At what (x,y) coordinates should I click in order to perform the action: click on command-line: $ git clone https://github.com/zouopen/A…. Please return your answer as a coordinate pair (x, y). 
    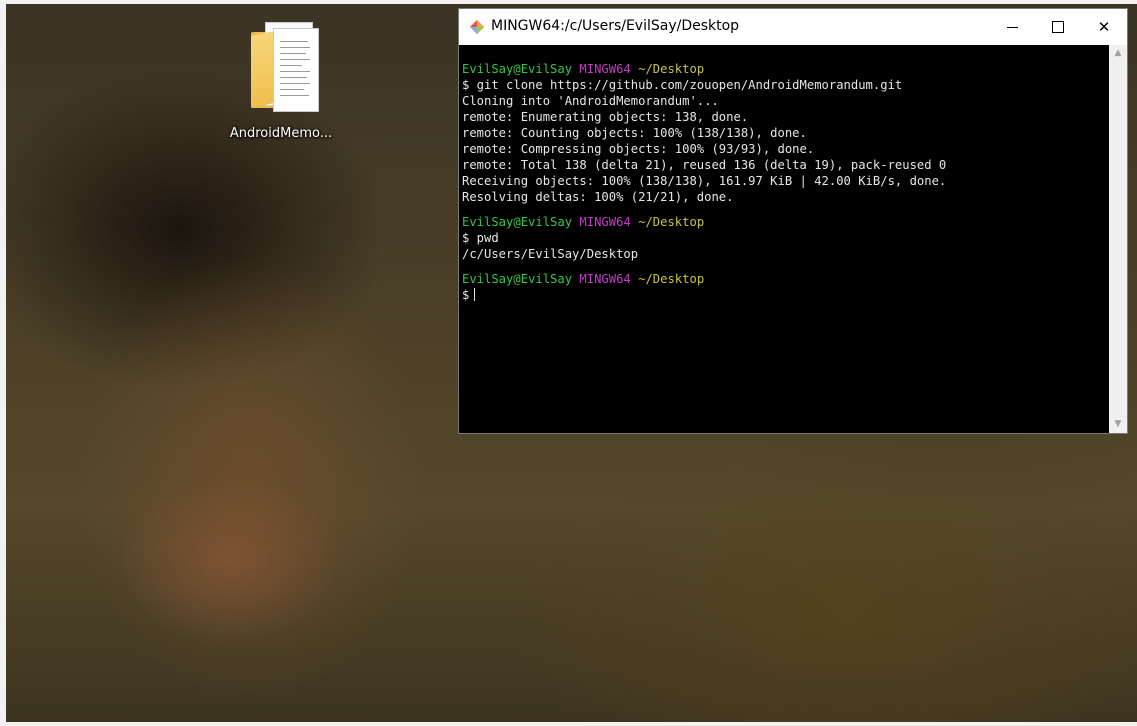
    Looking at the image, I should click on (682, 85).